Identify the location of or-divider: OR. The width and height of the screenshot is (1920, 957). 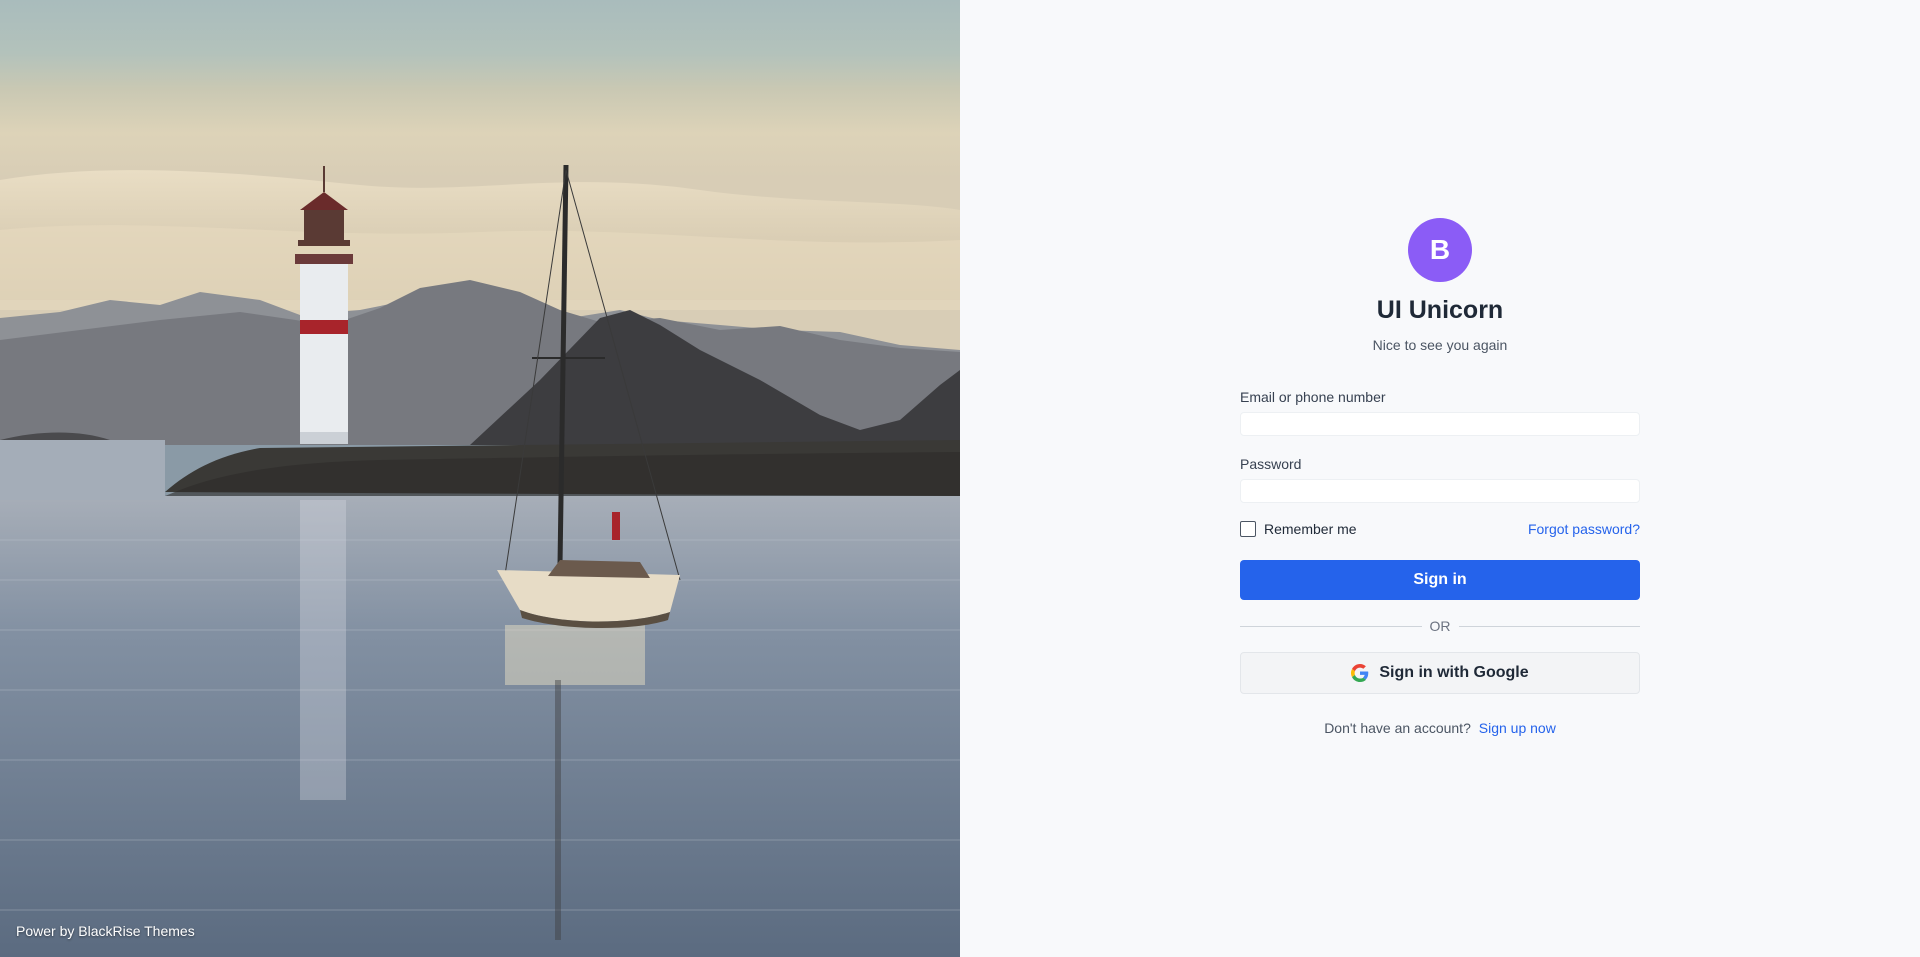
(1440, 626).